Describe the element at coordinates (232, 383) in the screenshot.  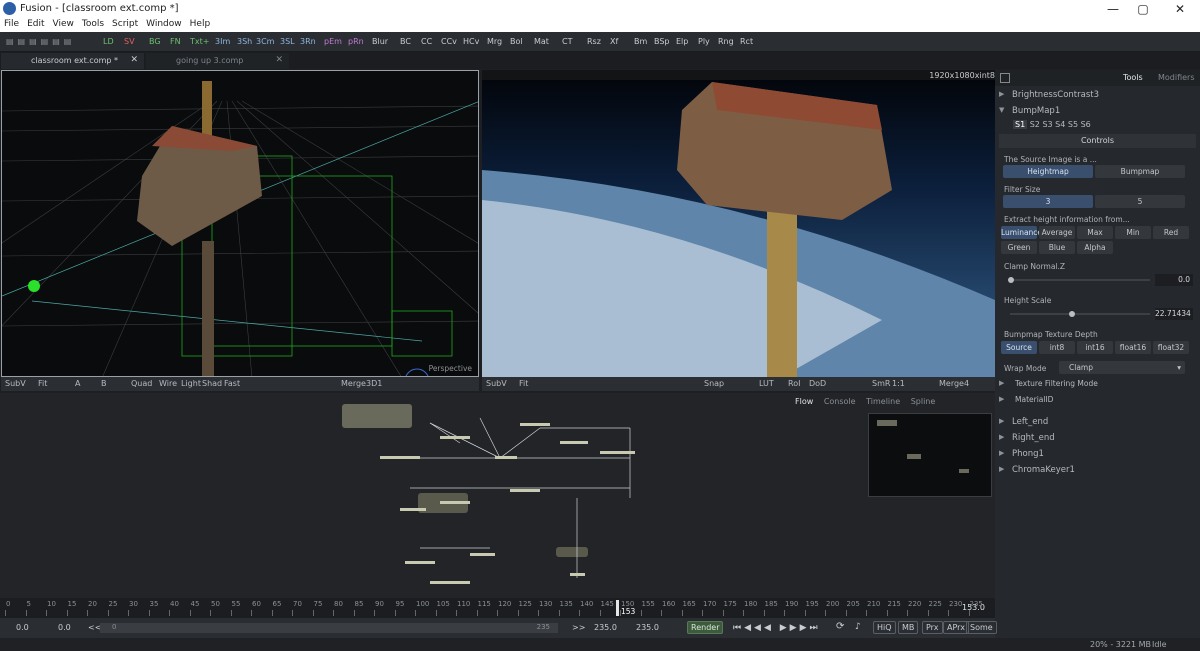
I see `fast-button: Fast` at that location.